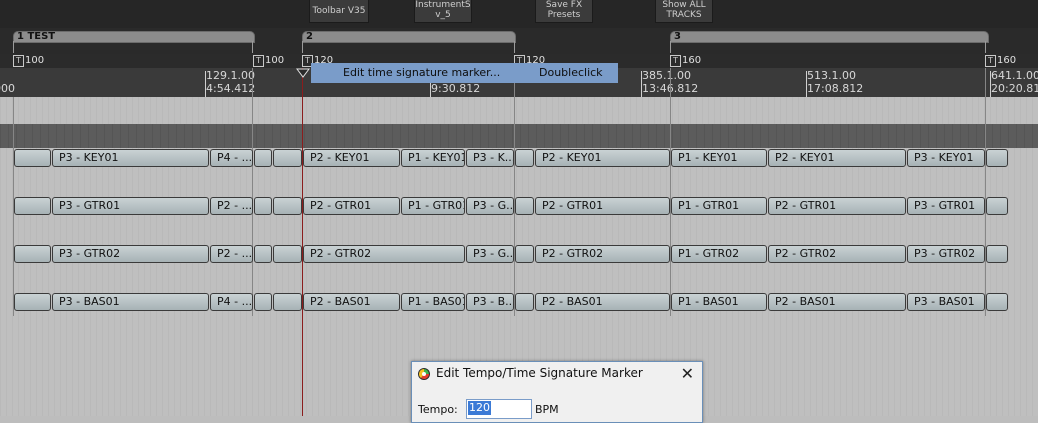 Image resolution: width=1038 pixels, height=423 pixels. I want to click on tempo-input: 120, so click(499, 409).